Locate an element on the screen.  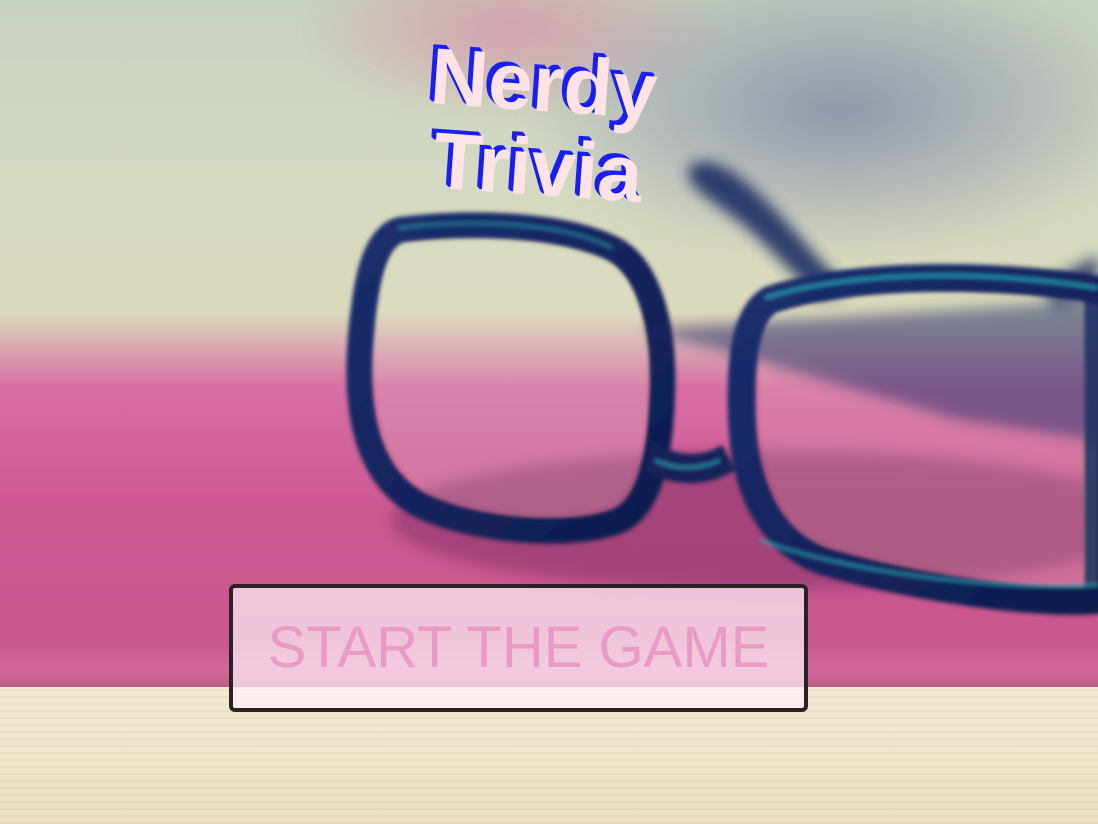
game-title: Nerdy Trivia is located at coordinates (540, 125).